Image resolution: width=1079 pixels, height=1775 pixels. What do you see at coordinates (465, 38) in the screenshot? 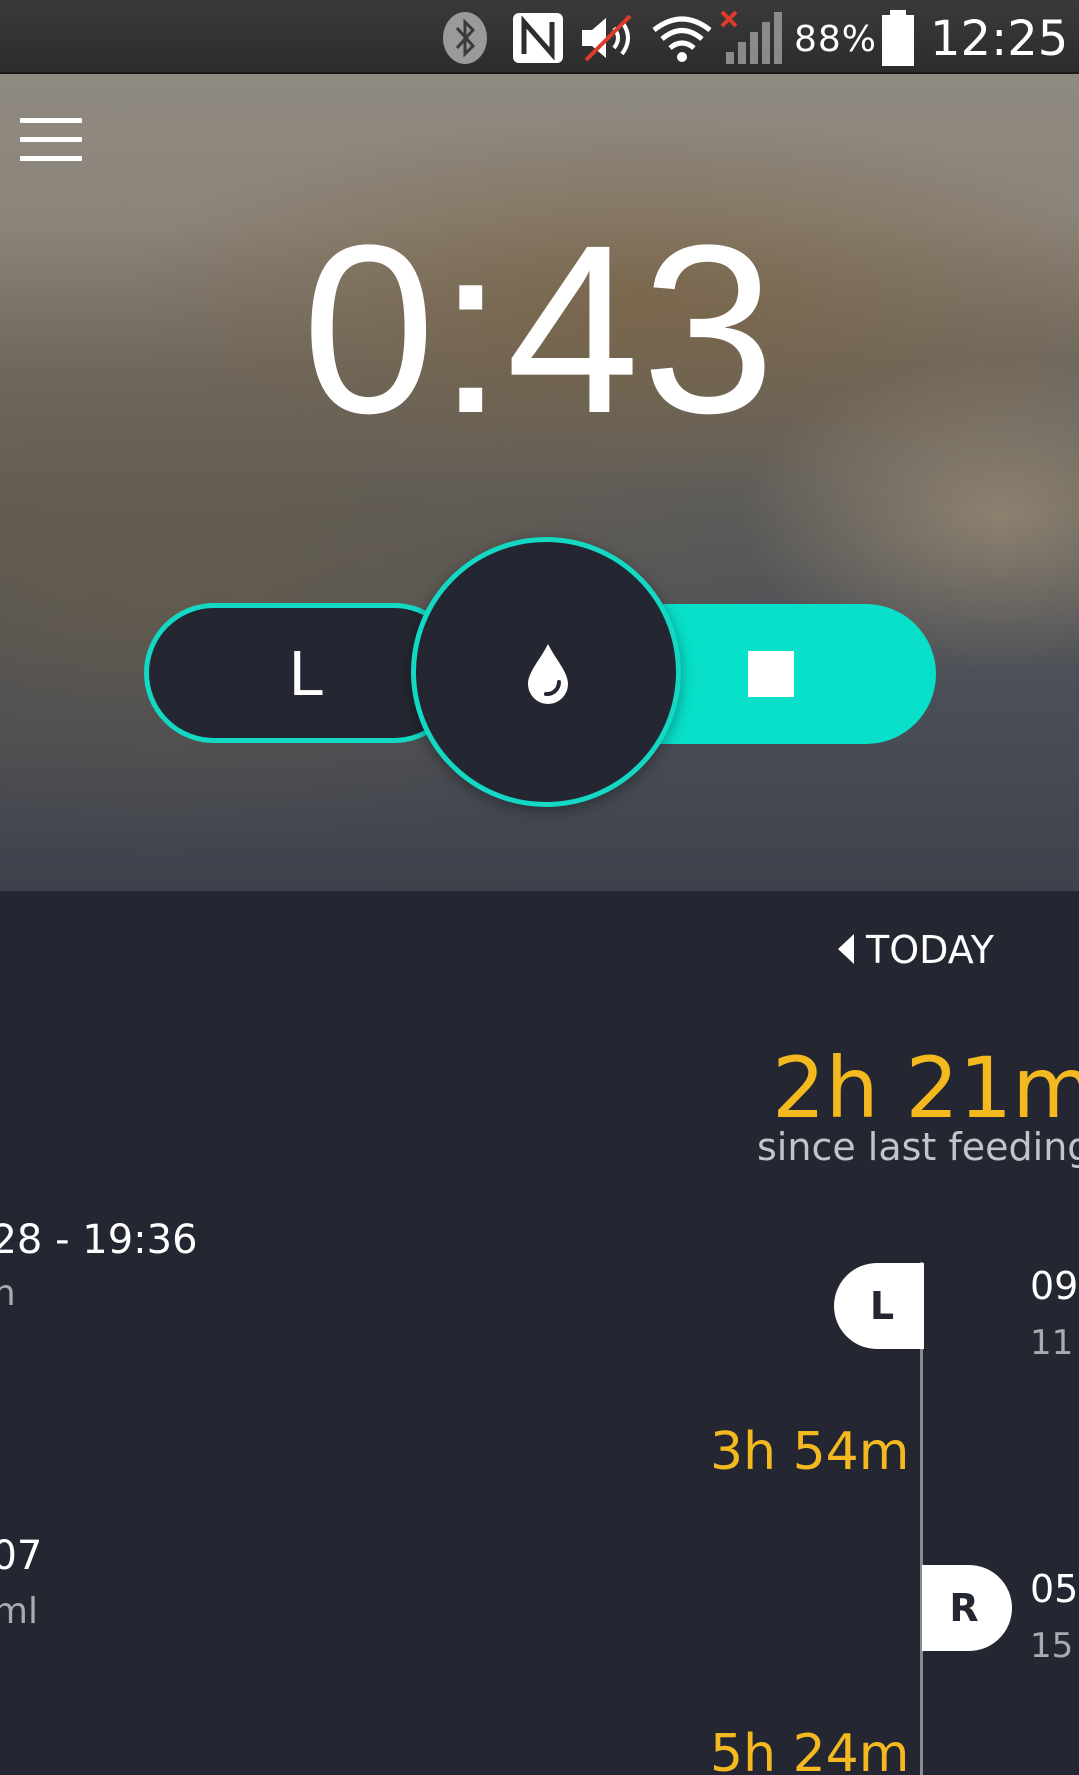
I see `bluetooth-icon` at bounding box center [465, 38].